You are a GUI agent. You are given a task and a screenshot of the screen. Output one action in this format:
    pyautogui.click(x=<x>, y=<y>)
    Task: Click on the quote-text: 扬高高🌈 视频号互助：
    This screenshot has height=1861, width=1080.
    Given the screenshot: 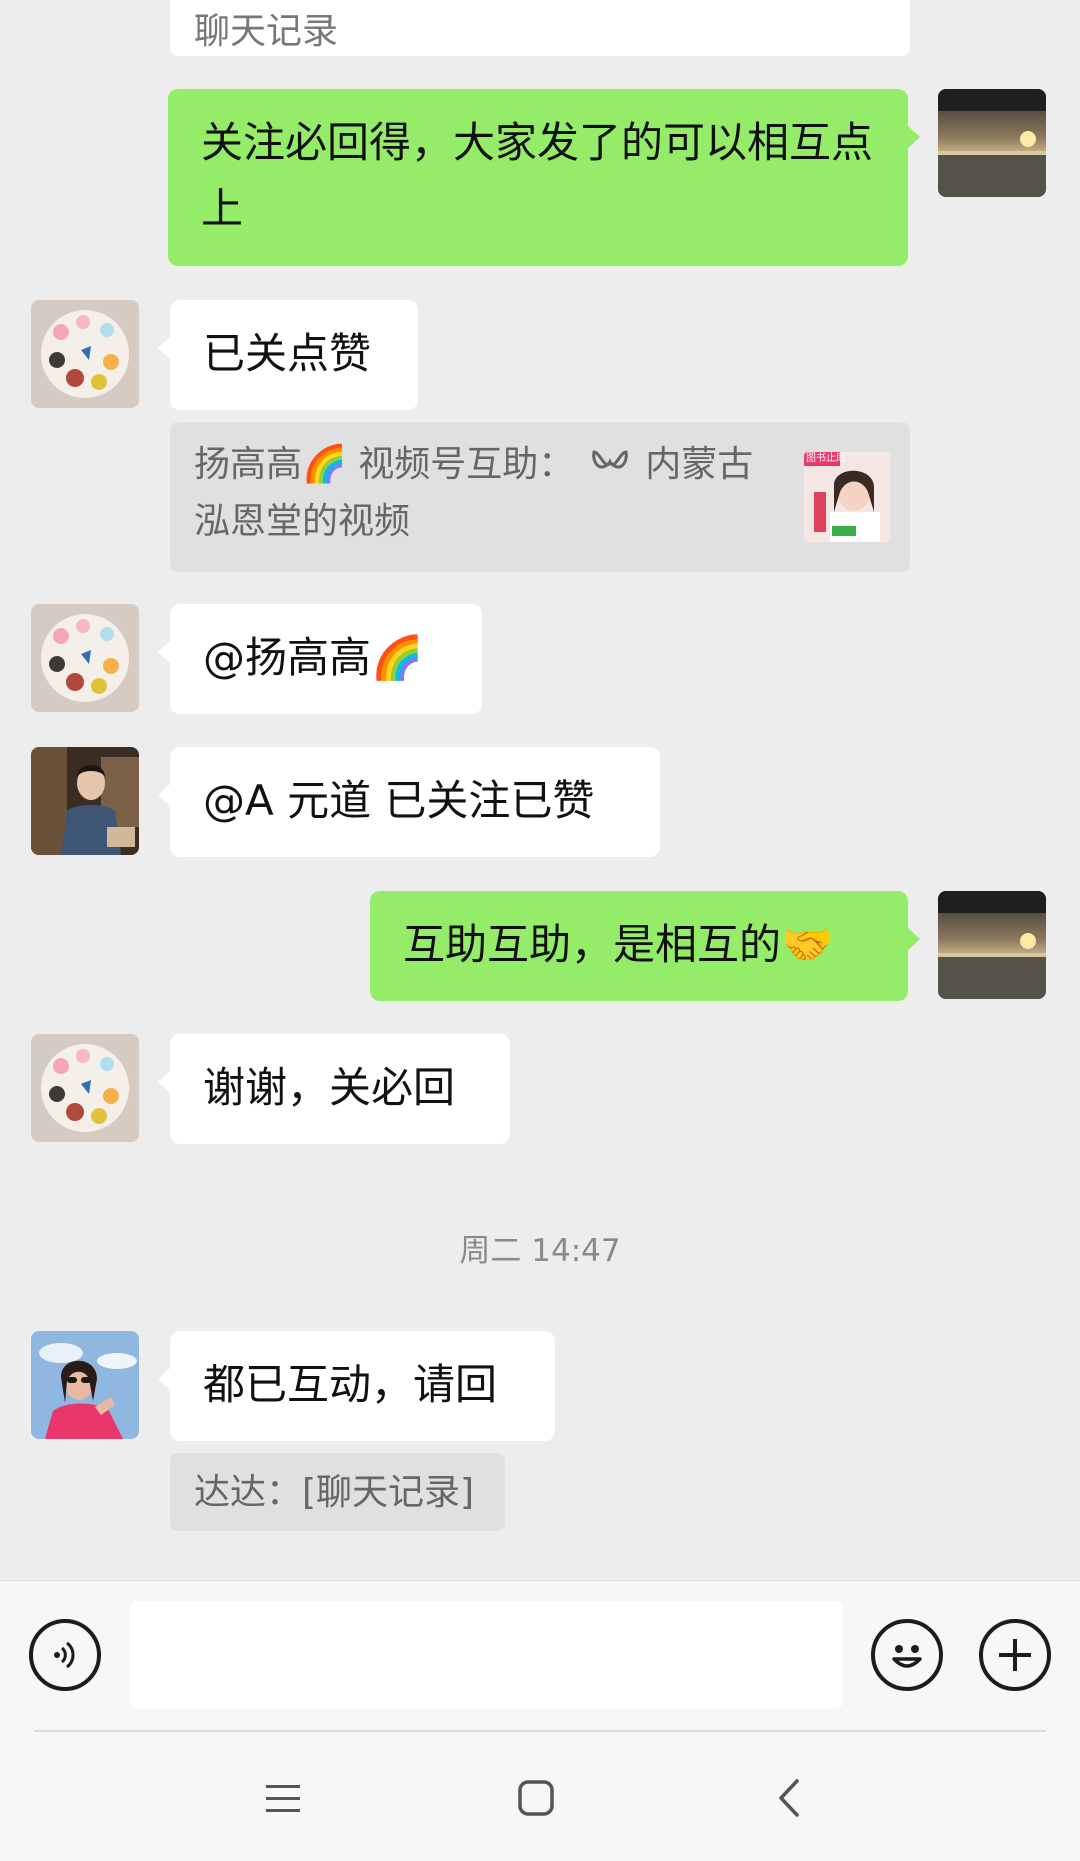 What is the action you would take?
    pyautogui.click(x=384, y=464)
    